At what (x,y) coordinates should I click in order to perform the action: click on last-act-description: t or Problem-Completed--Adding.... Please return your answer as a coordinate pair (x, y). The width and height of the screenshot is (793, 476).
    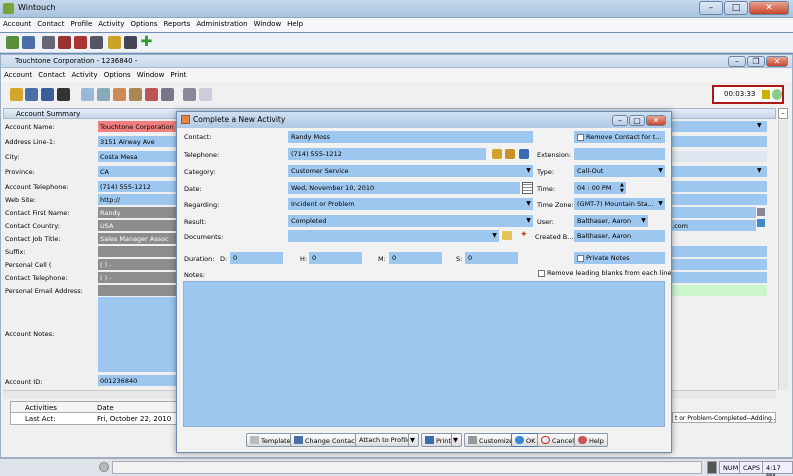
    Looking at the image, I should click on (724, 417).